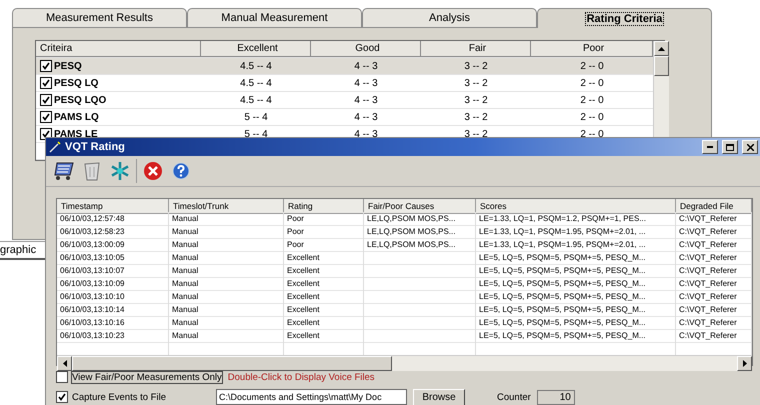  I want to click on table-cell: 06/10/03,12:57:48, so click(113, 219).